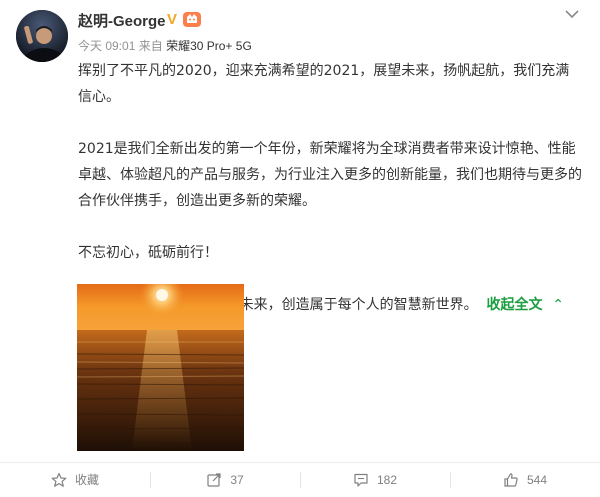 The image size is (600, 497). Describe the element at coordinates (150, 46) in the screenshot. I see `post-from-label: 来自` at that location.